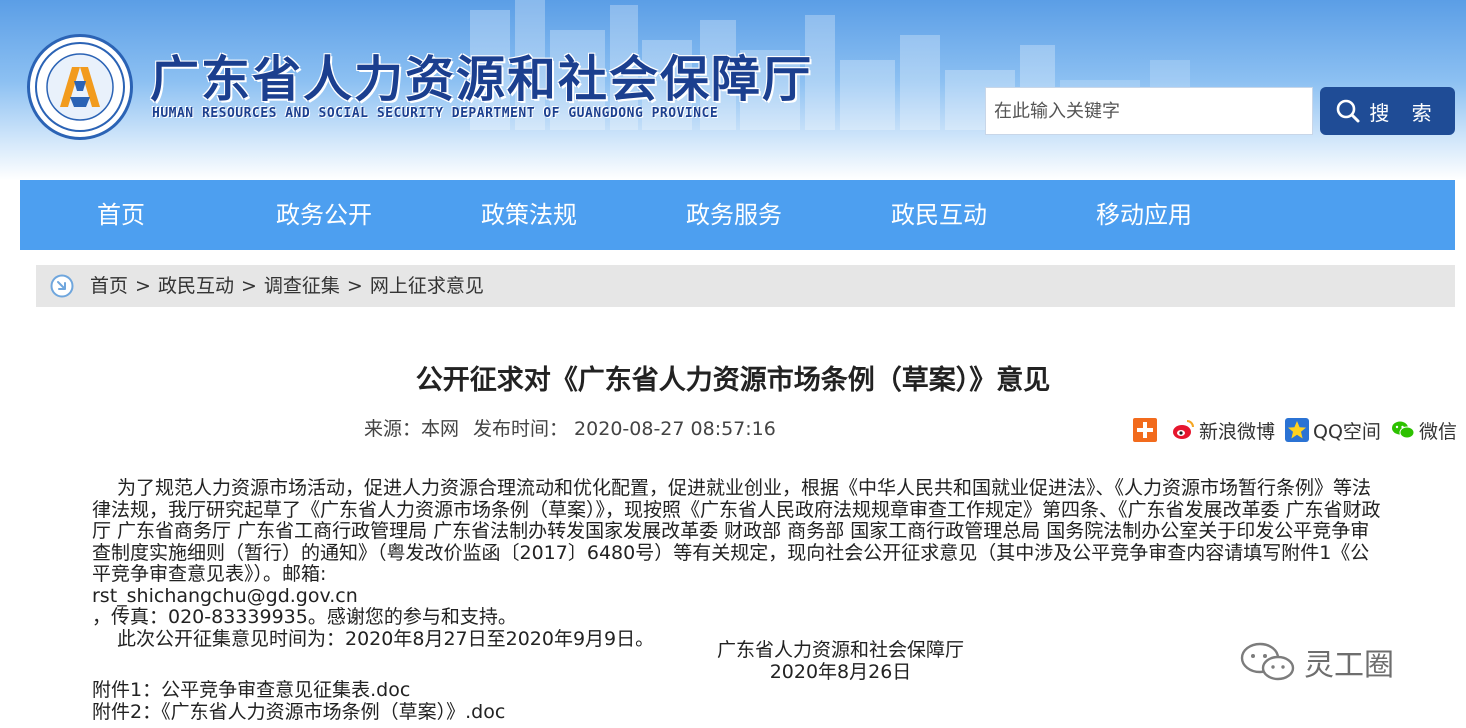 This screenshot has height=728, width=1466. I want to click on share-weibo-label: 新浪微博, so click(1237, 431).